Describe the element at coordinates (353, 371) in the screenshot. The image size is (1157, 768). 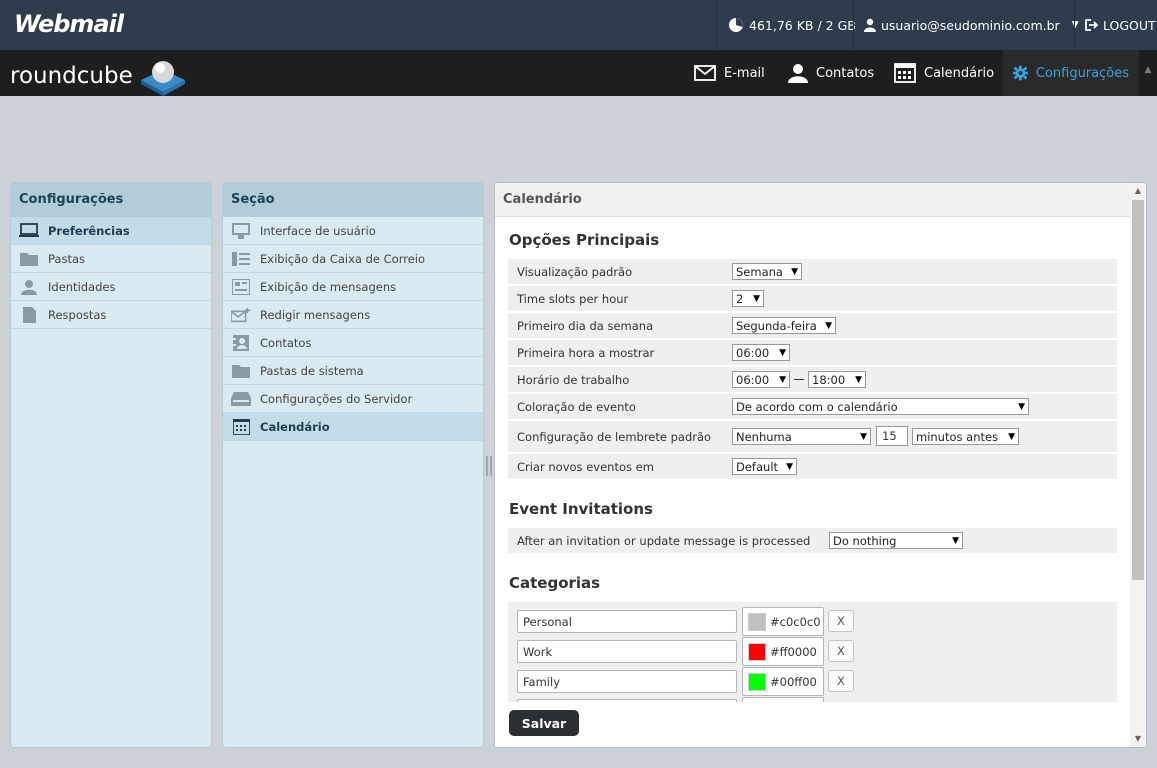
I see `section-item-system-folders: Pastas de sistema` at that location.